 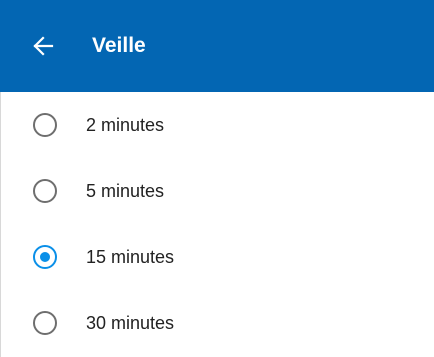 What do you see at coordinates (119, 45) in the screenshot?
I see `page-title: Veille` at bounding box center [119, 45].